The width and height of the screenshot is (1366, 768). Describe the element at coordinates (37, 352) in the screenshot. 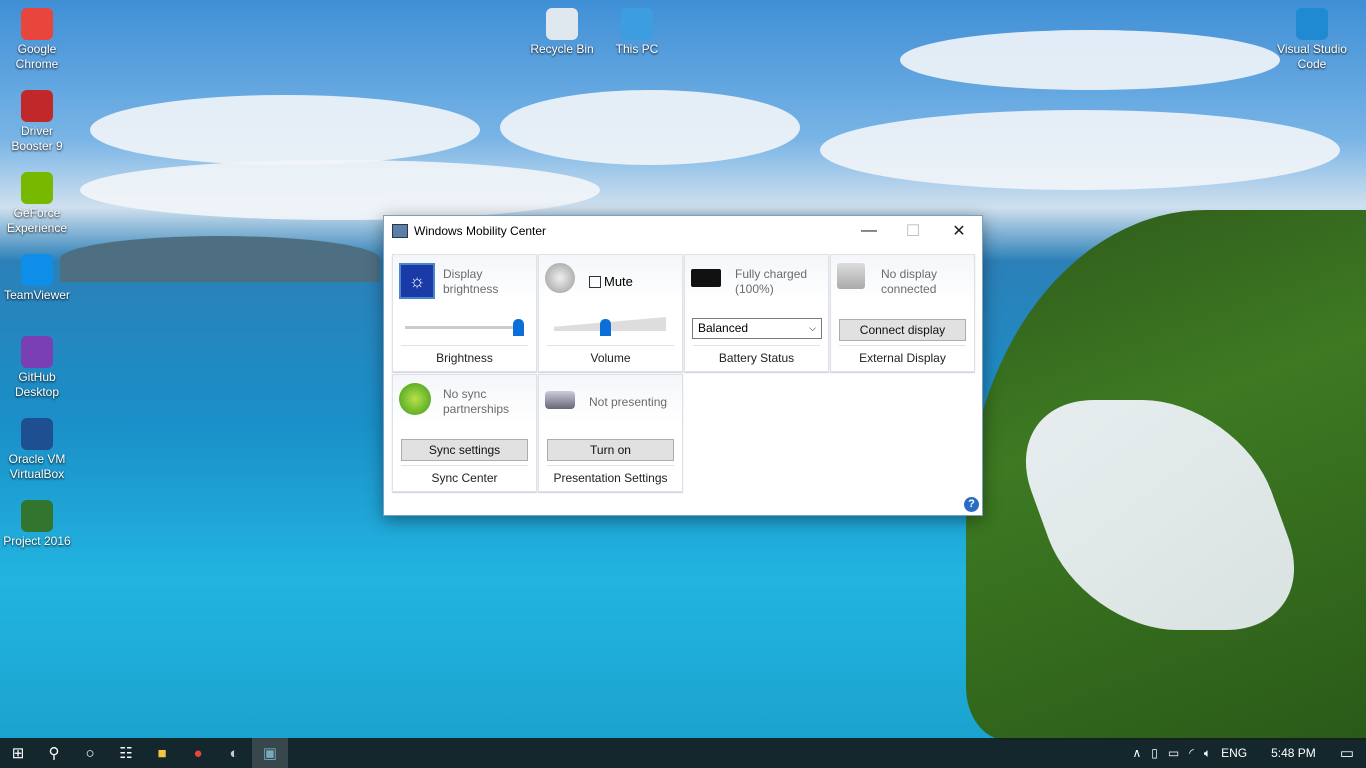

I see `github-desktop-icon` at that location.